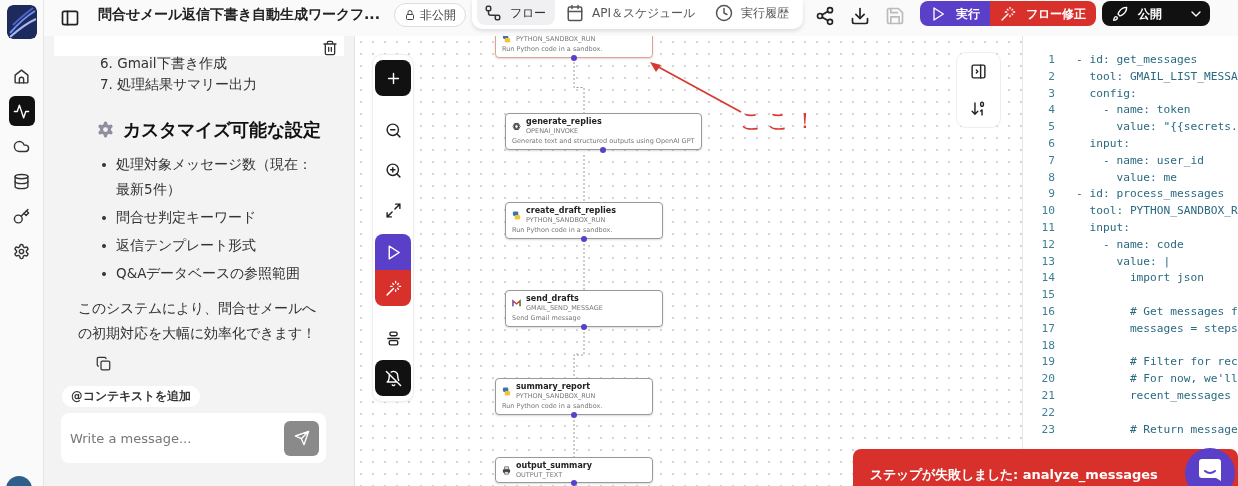 This screenshot has width=1238, height=486. Describe the element at coordinates (859, 16) in the screenshot. I see `download-icon` at that location.